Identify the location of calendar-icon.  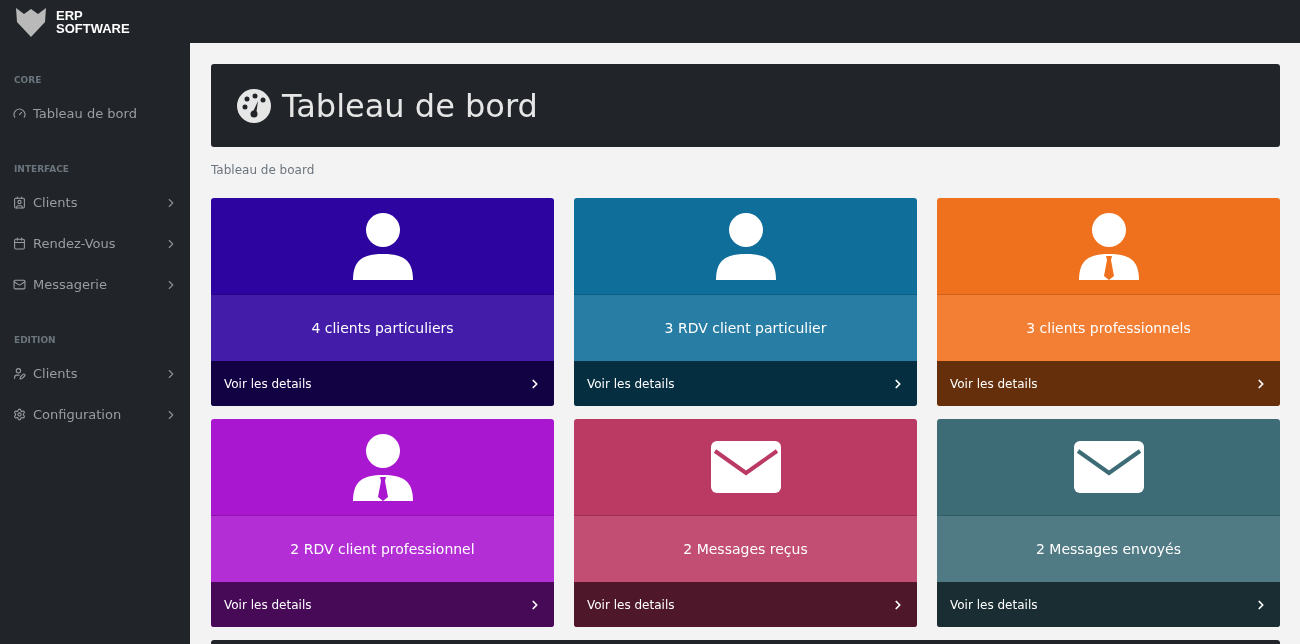
(19, 243).